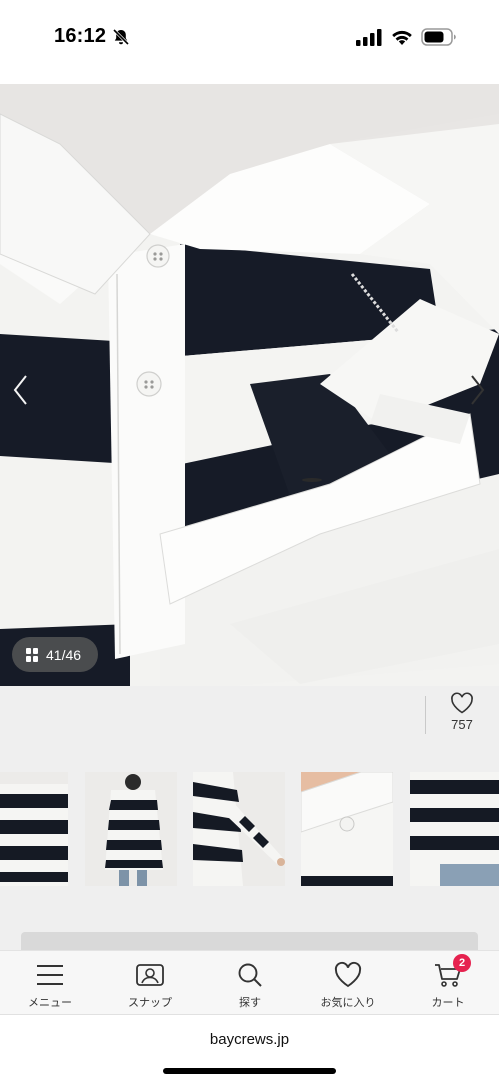 The height and width of the screenshot is (1080, 499). I want to click on status-time: 16:12, so click(80, 36).